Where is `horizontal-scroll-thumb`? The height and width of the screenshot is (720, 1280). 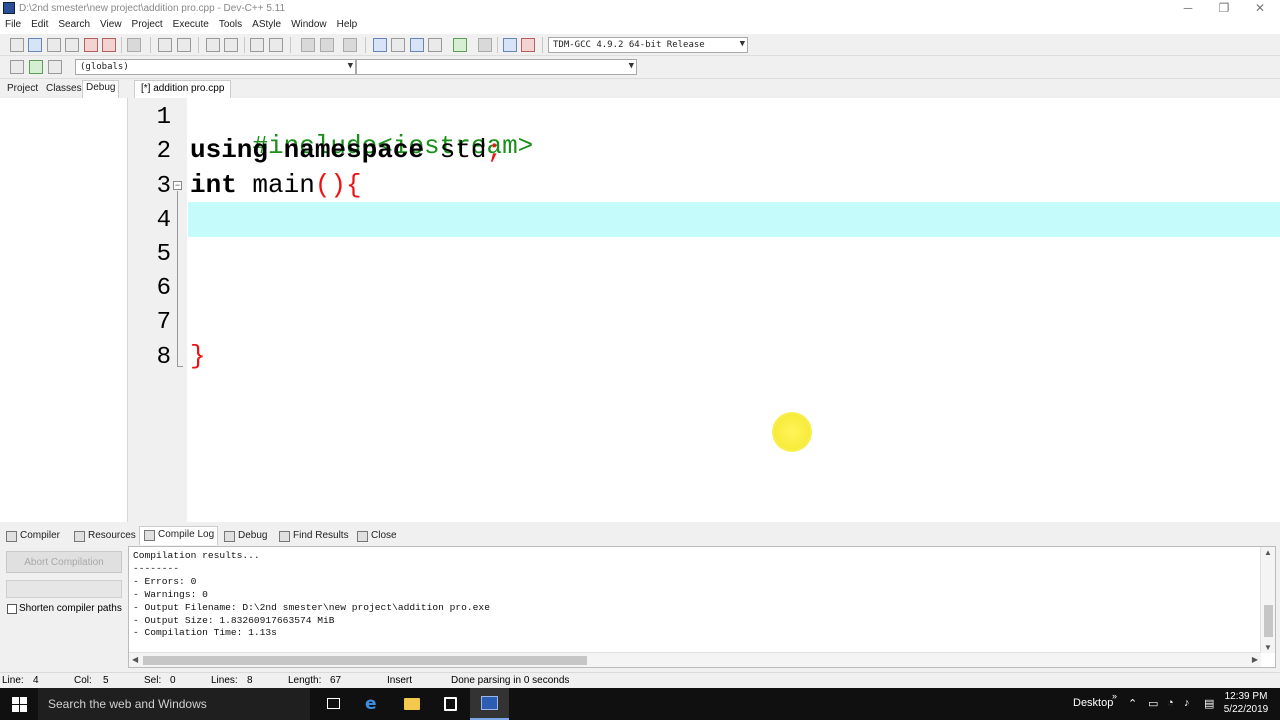
horizontal-scroll-thumb is located at coordinates (365, 660).